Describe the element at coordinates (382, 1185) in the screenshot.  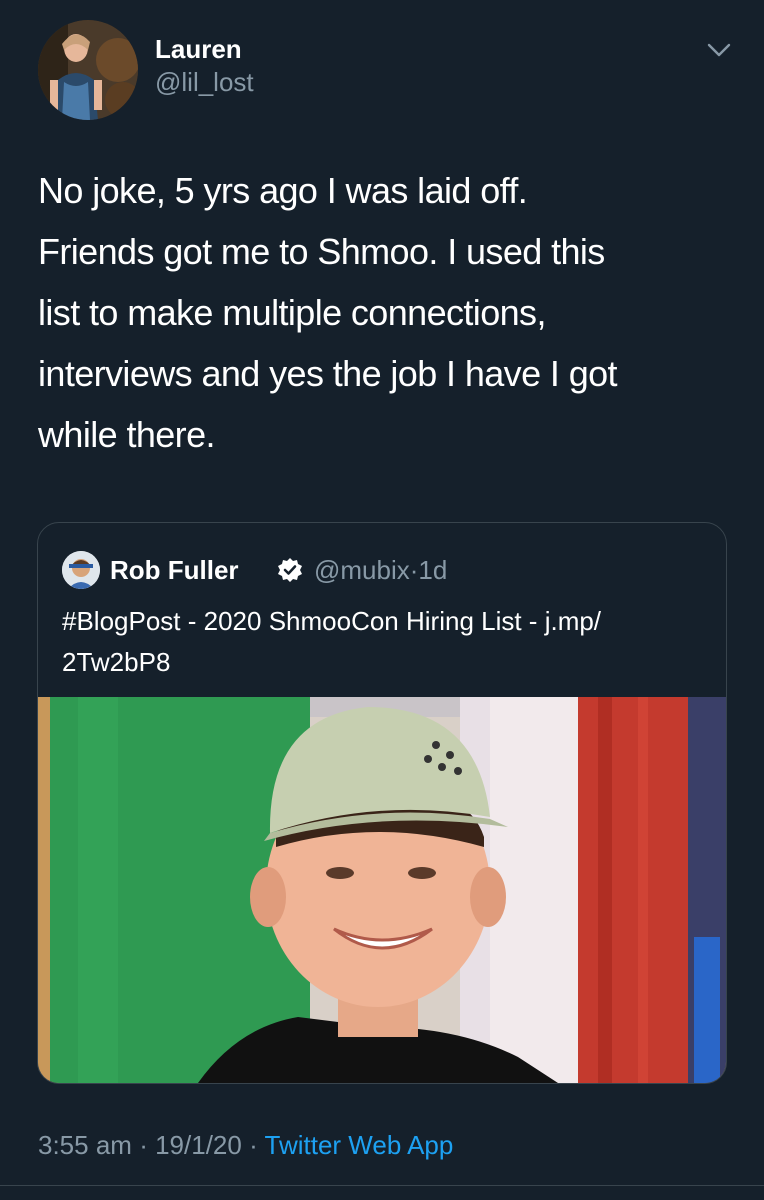
I see `divider` at that location.